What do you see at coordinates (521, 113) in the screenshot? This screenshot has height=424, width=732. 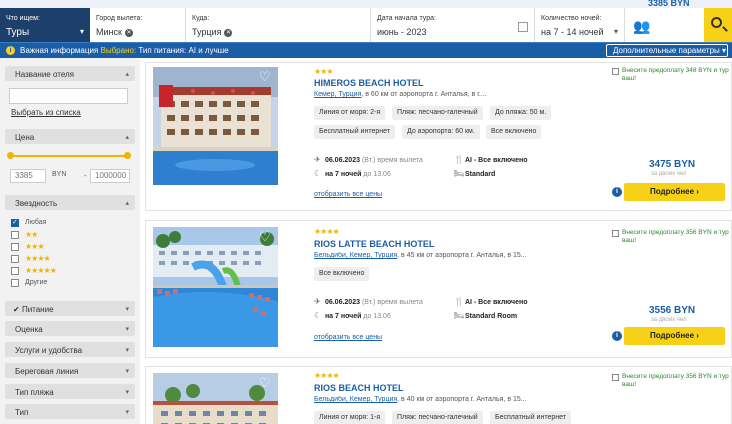 I see `hotel-tag: До пляжа: 50 м.` at bounding box center [521, 113].